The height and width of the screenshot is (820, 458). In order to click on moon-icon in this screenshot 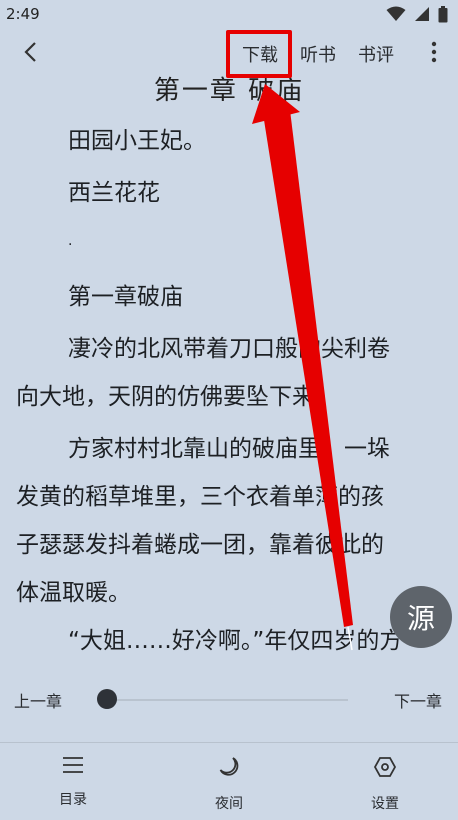, I will do `click(229, 769)`.